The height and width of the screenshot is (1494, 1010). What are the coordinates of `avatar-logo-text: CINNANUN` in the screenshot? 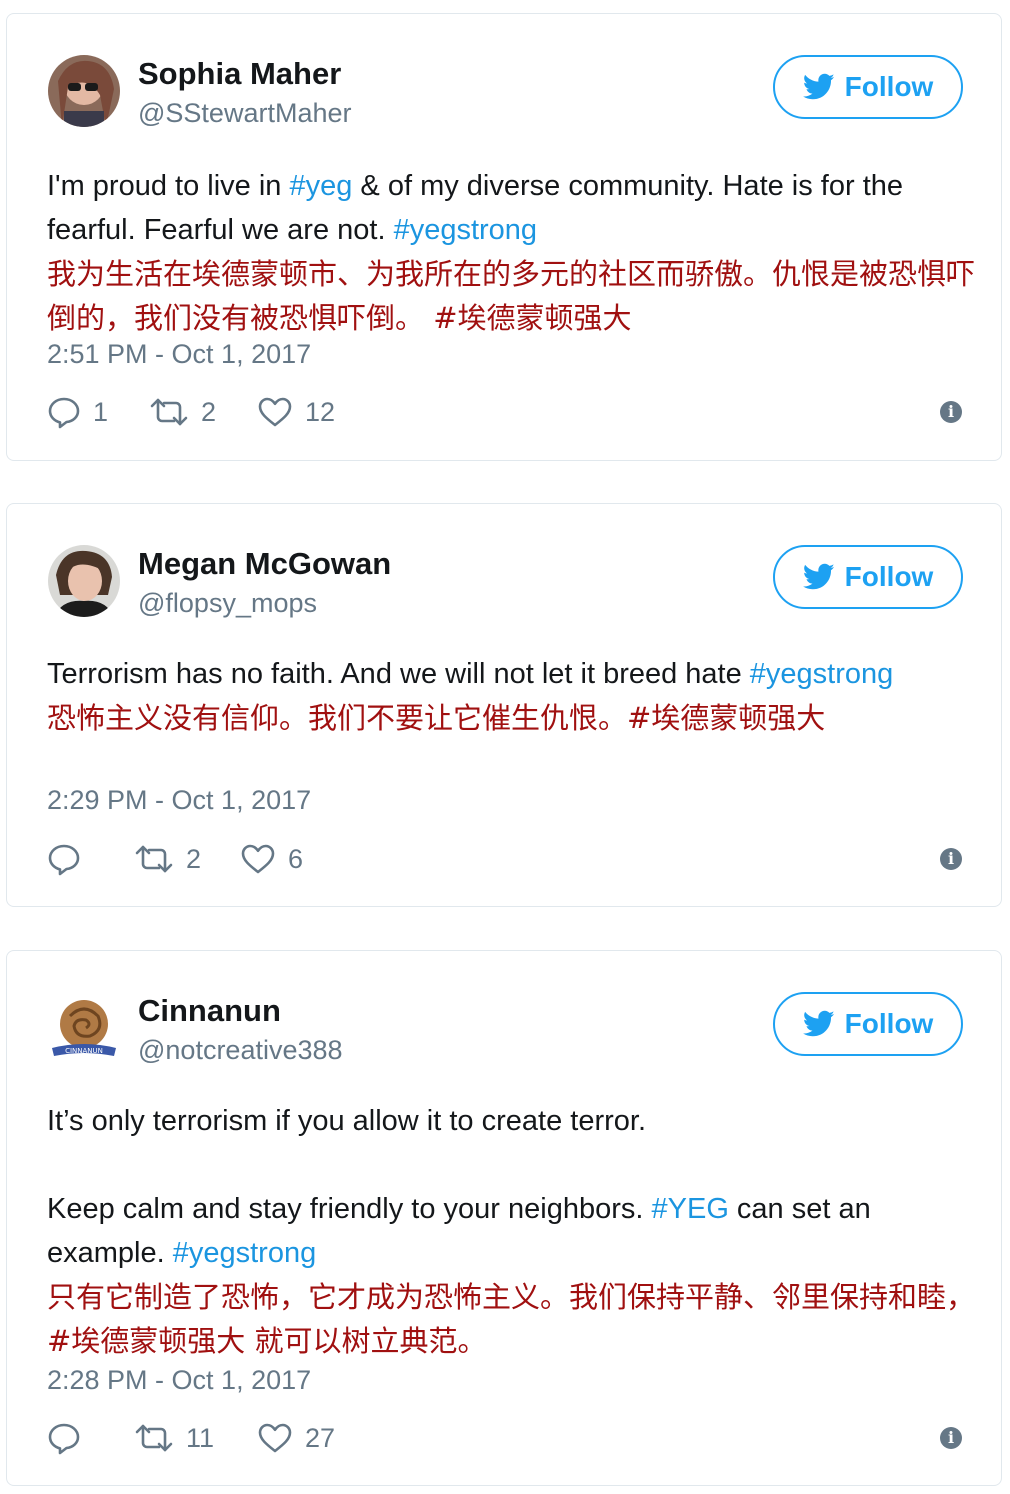 It's located at (84, 1051).